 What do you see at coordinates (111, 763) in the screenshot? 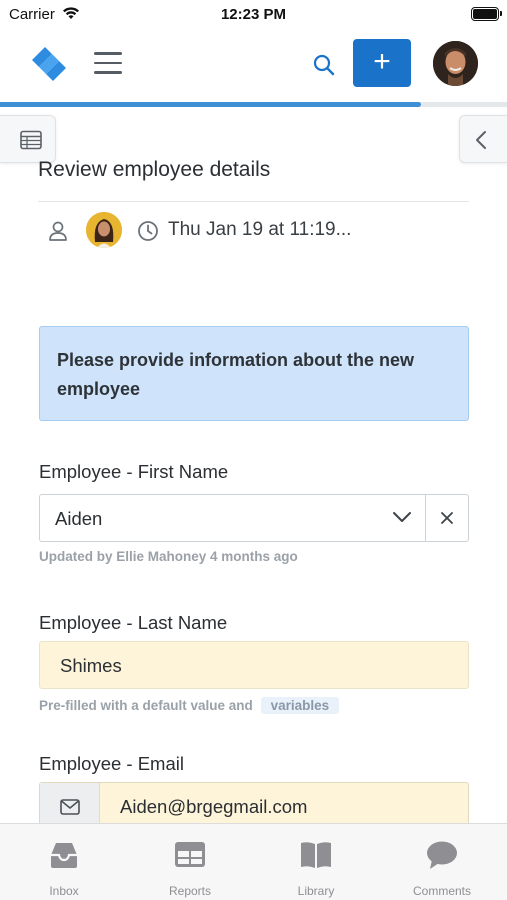
I see `email-label: Employee - Email` at bounding box center [111, 763].